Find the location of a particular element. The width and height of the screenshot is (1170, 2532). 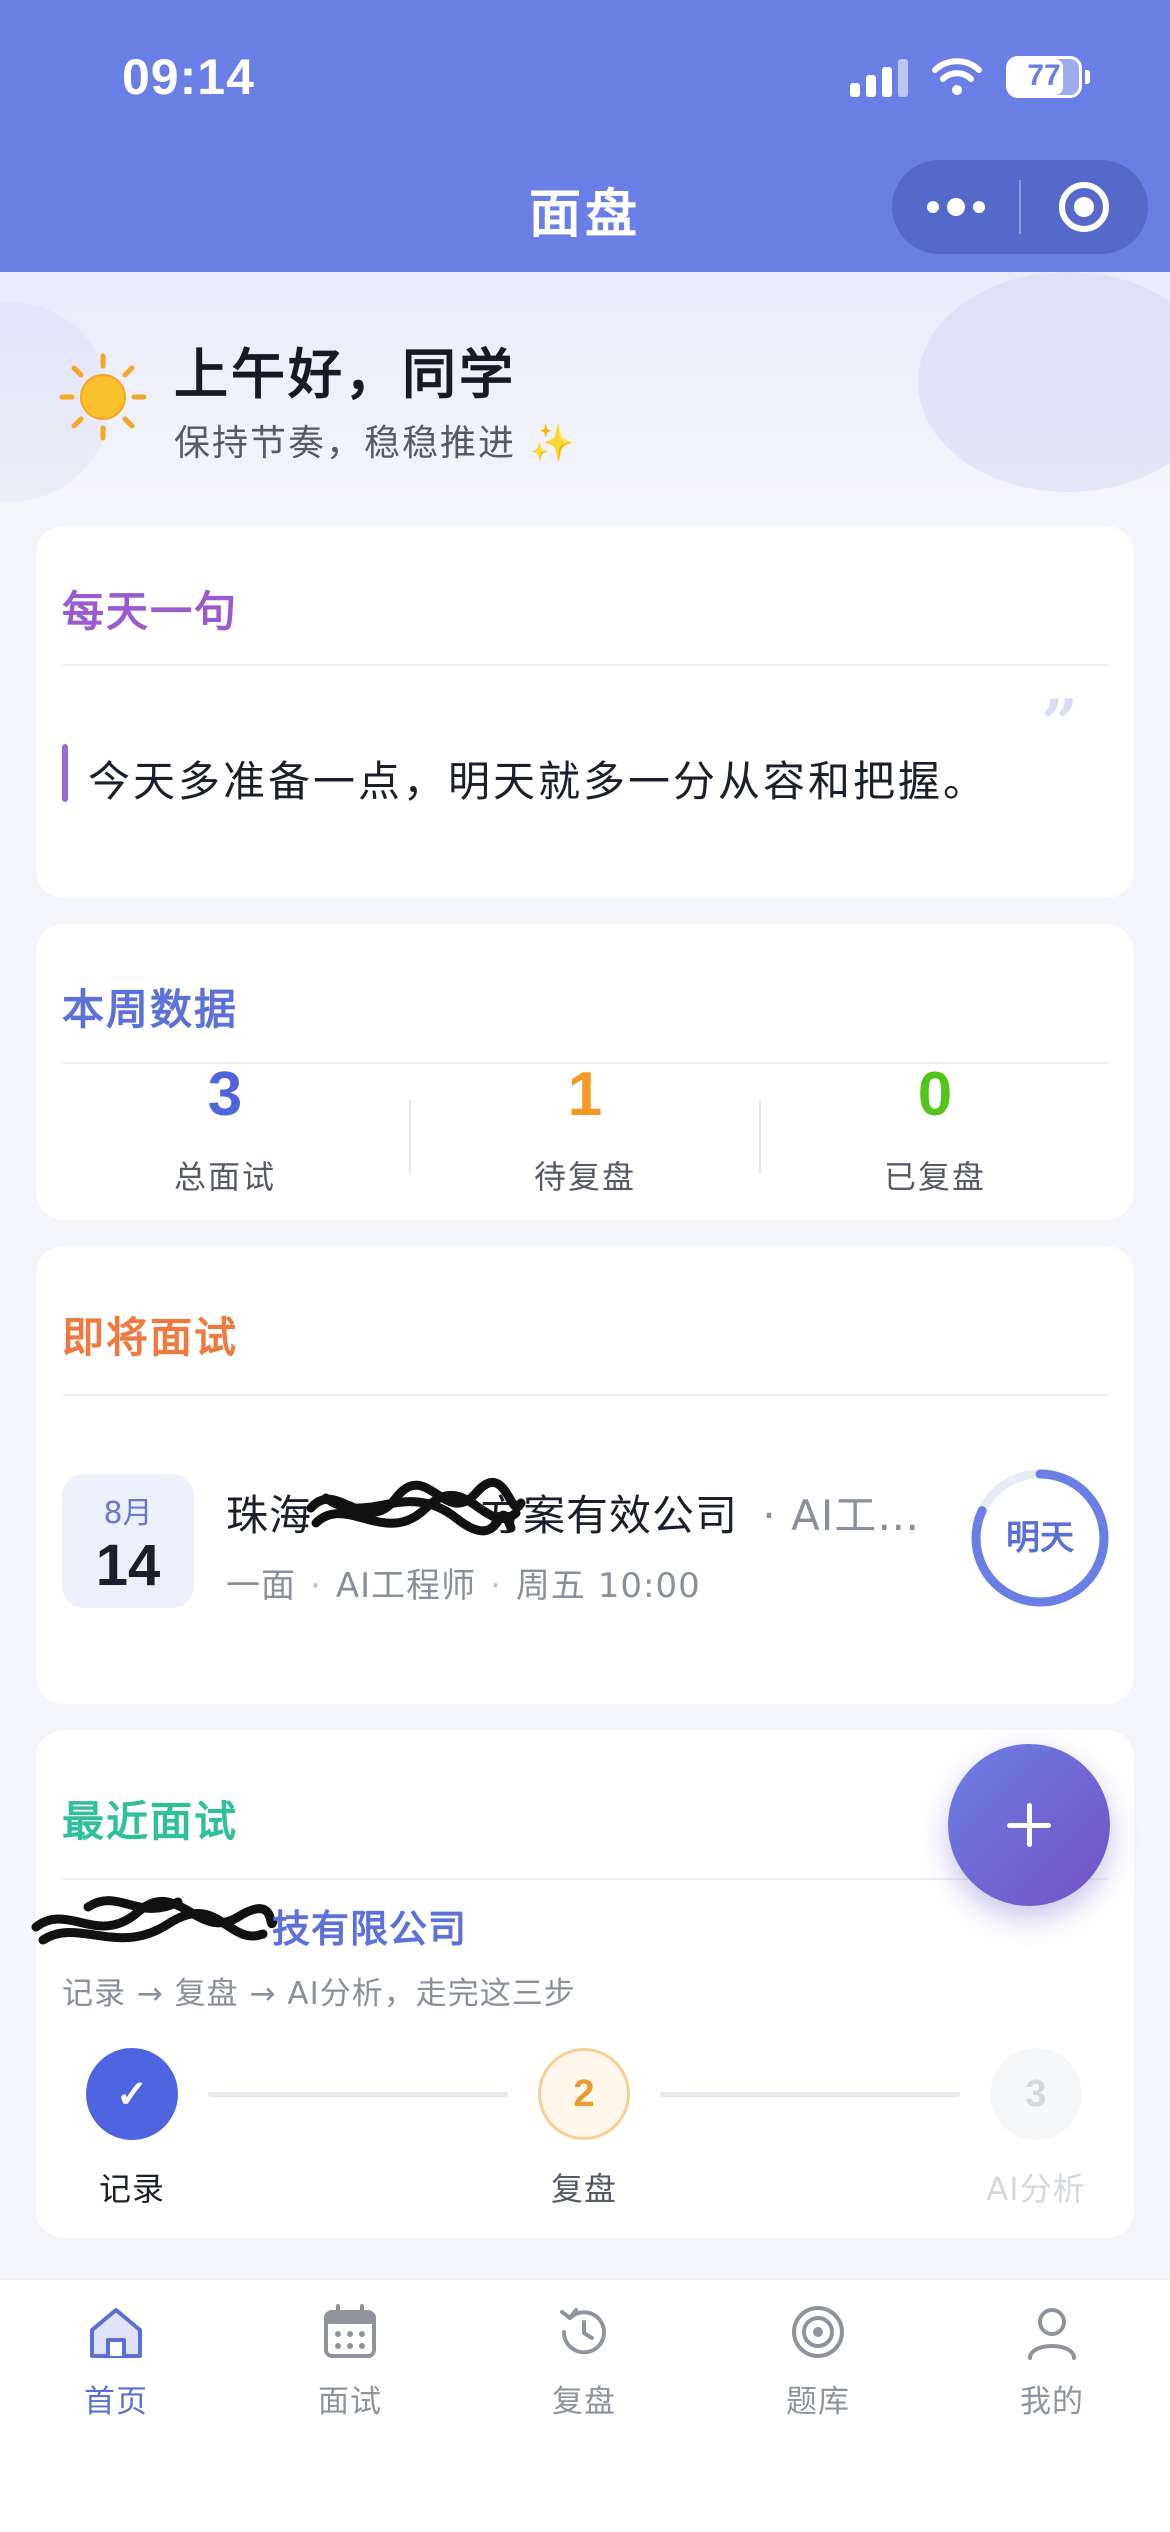

tab-profile: 我的 is located at coordinates (1052, 2360).